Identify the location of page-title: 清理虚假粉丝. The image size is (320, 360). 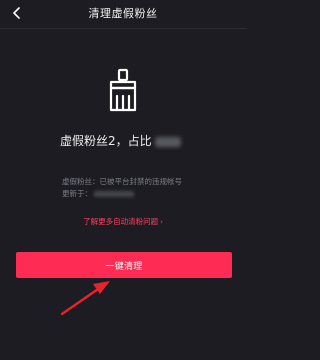
(123, 13).